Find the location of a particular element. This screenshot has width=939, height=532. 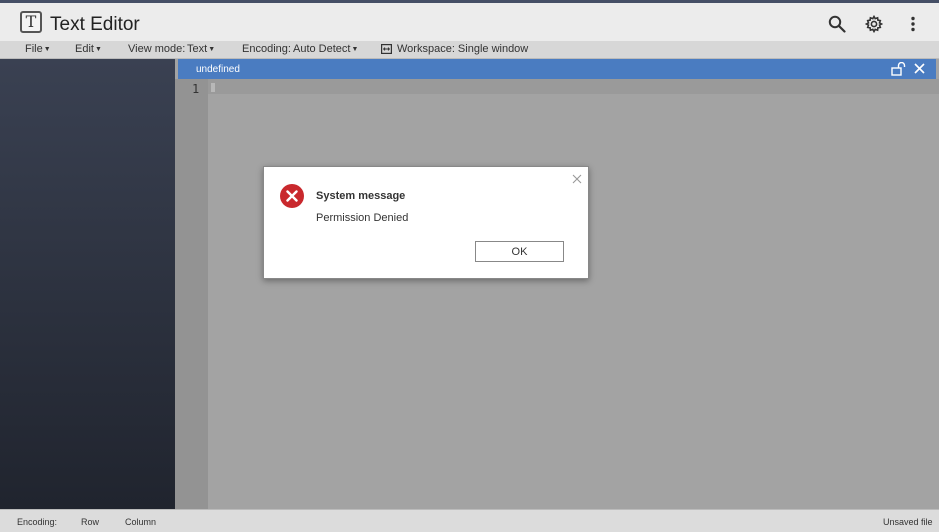

edit-menu: Edit▼ is located at coordinates (88, 49).